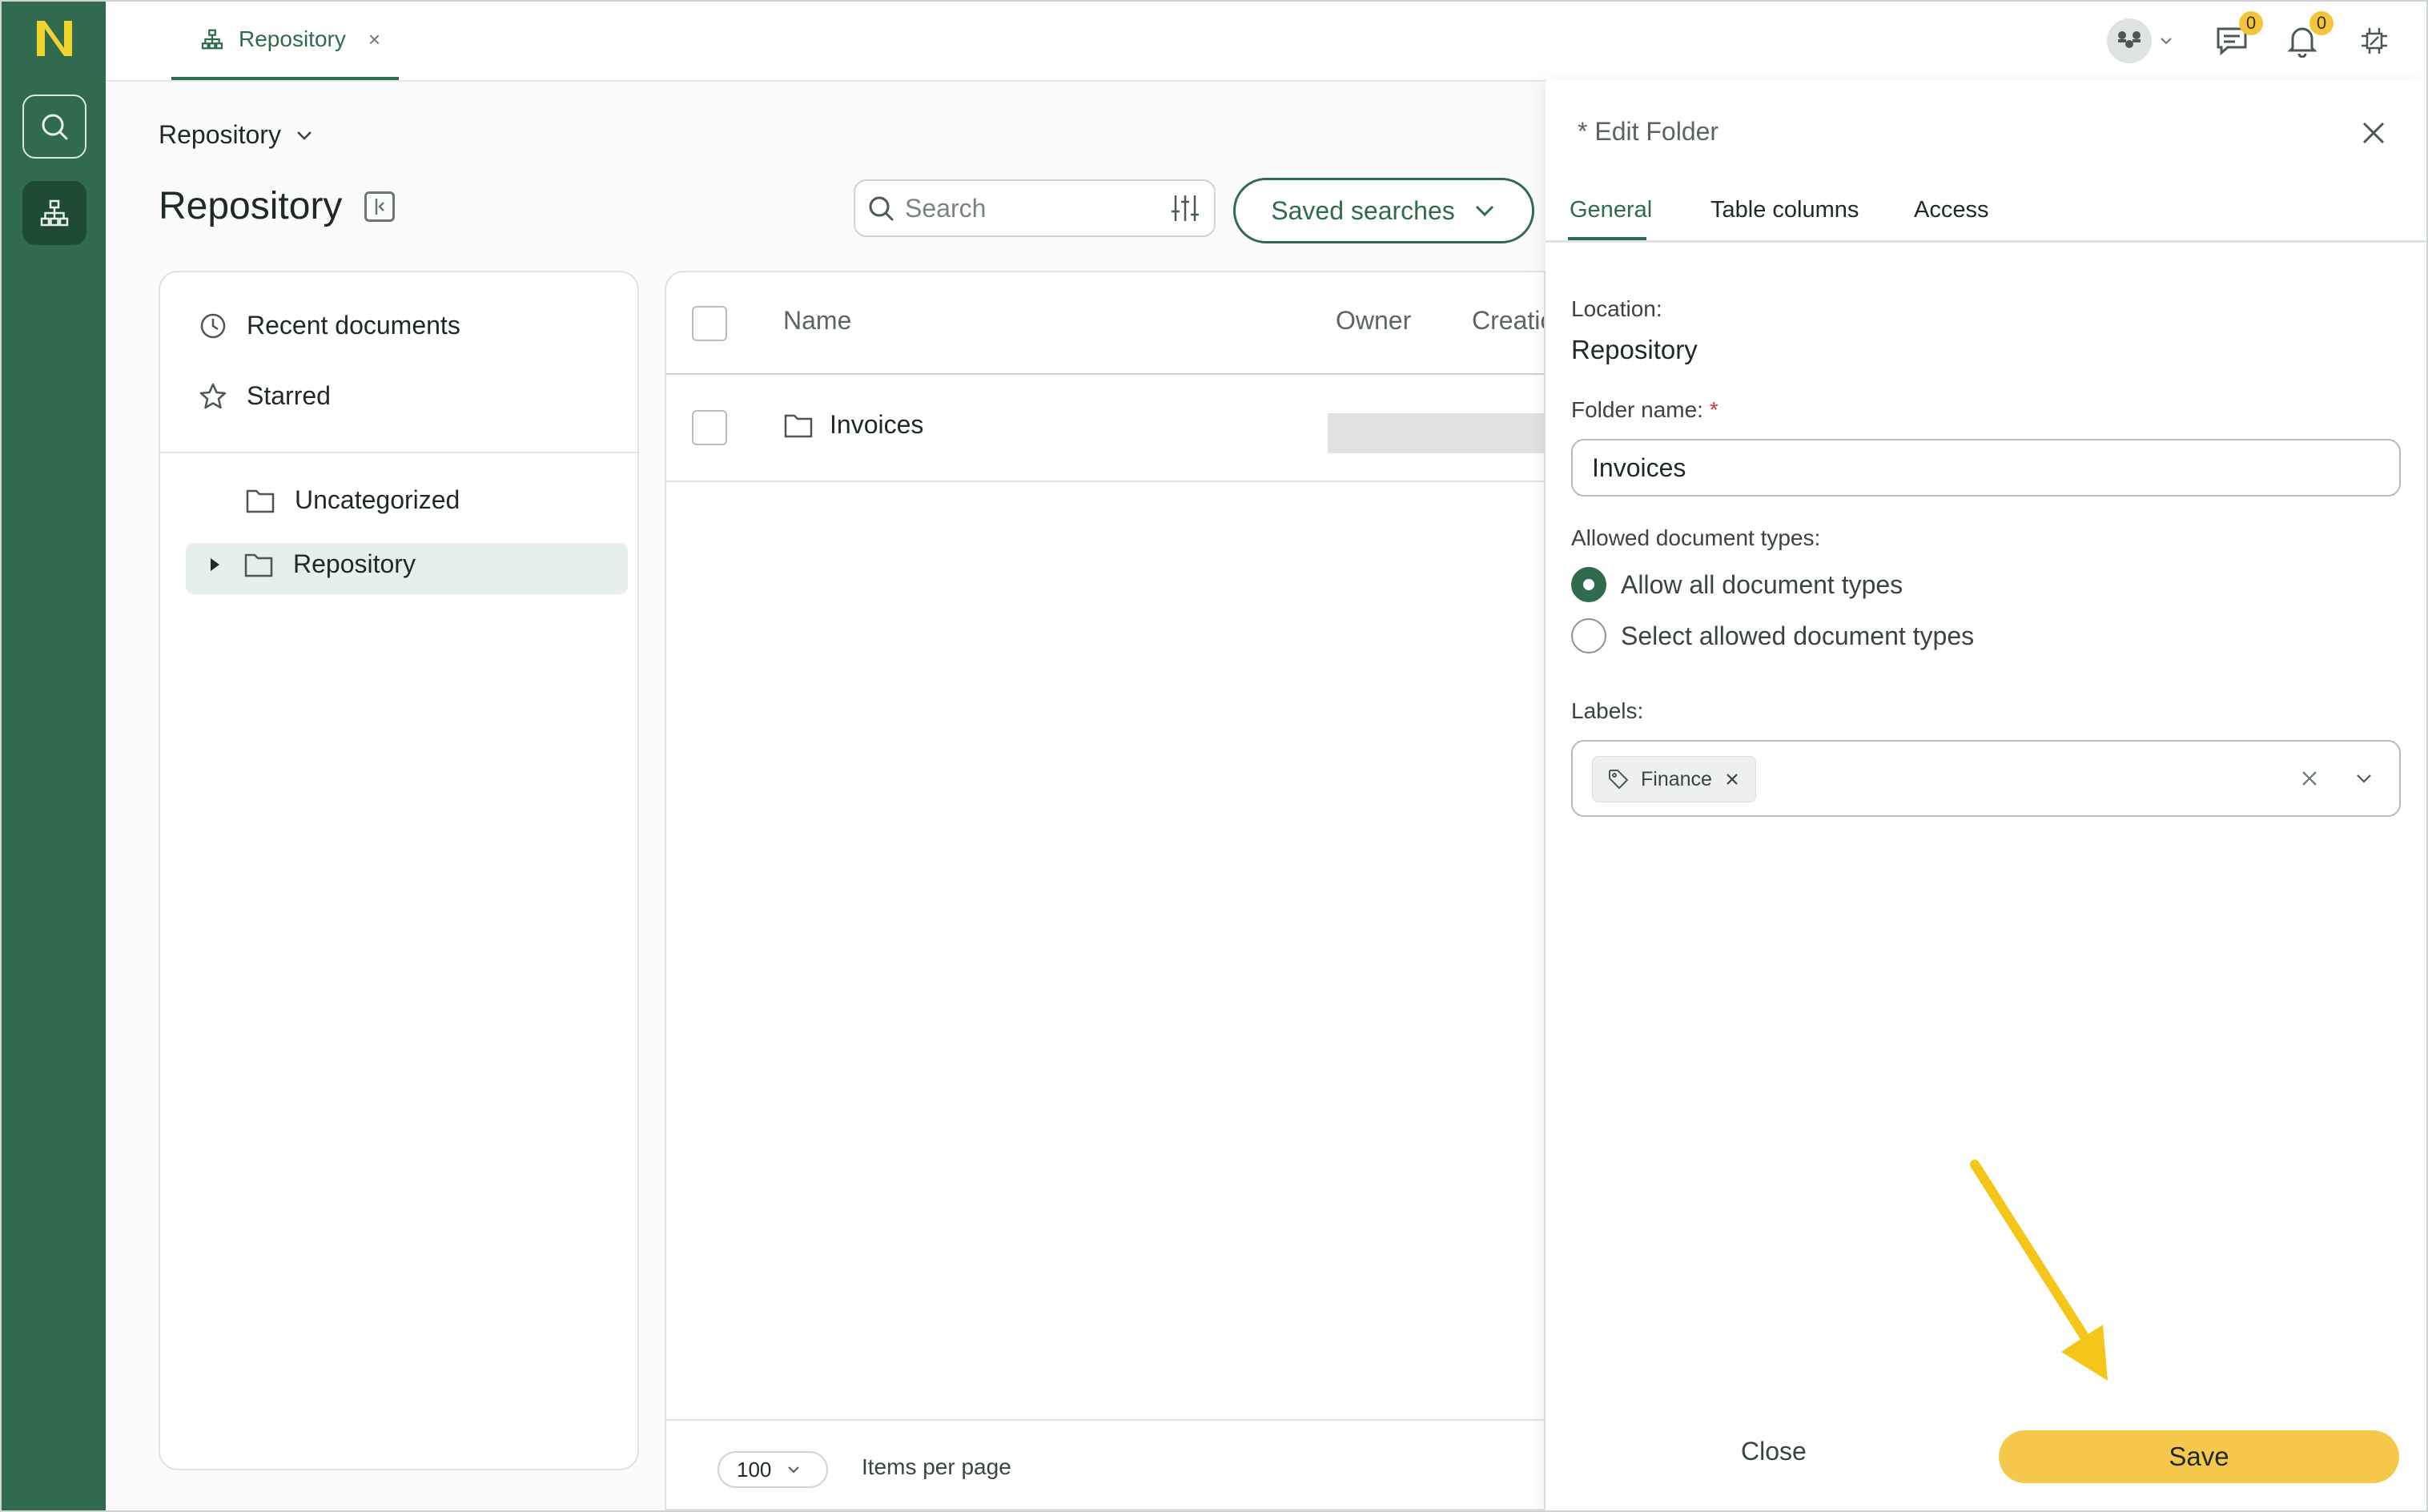 This screenshot has height=1512, width=2428. I want to click on save-button: Save, so click(2199, 1456).